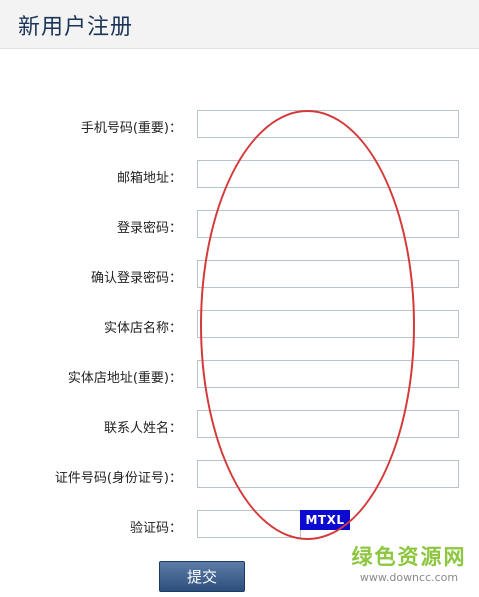 Image resolution: width=479 pixels, height=597 pixels. What do you see at coordinates (328, 324) in the screenshot?
I see `store-name-input` at bounding box center [328, 324].